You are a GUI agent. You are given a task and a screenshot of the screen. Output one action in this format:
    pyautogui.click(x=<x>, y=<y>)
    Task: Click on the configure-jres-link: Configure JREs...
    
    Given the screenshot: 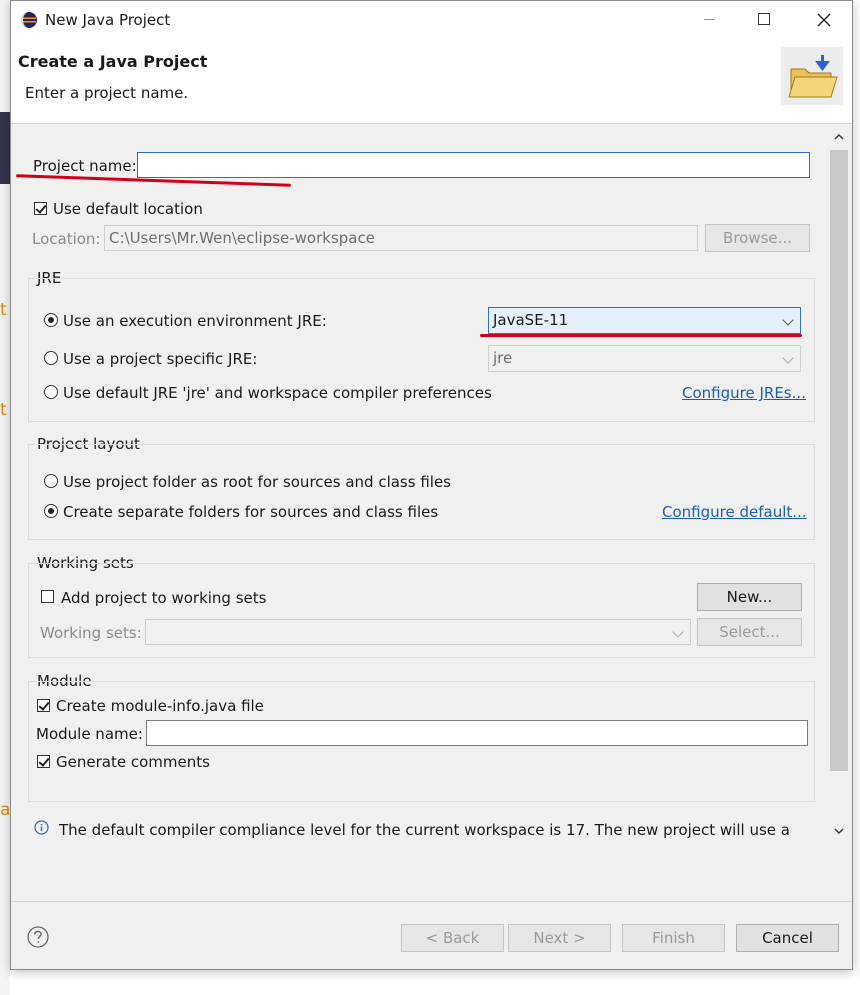 What is the action you would take?
    pyautogui.click(x=744, y=393)
    